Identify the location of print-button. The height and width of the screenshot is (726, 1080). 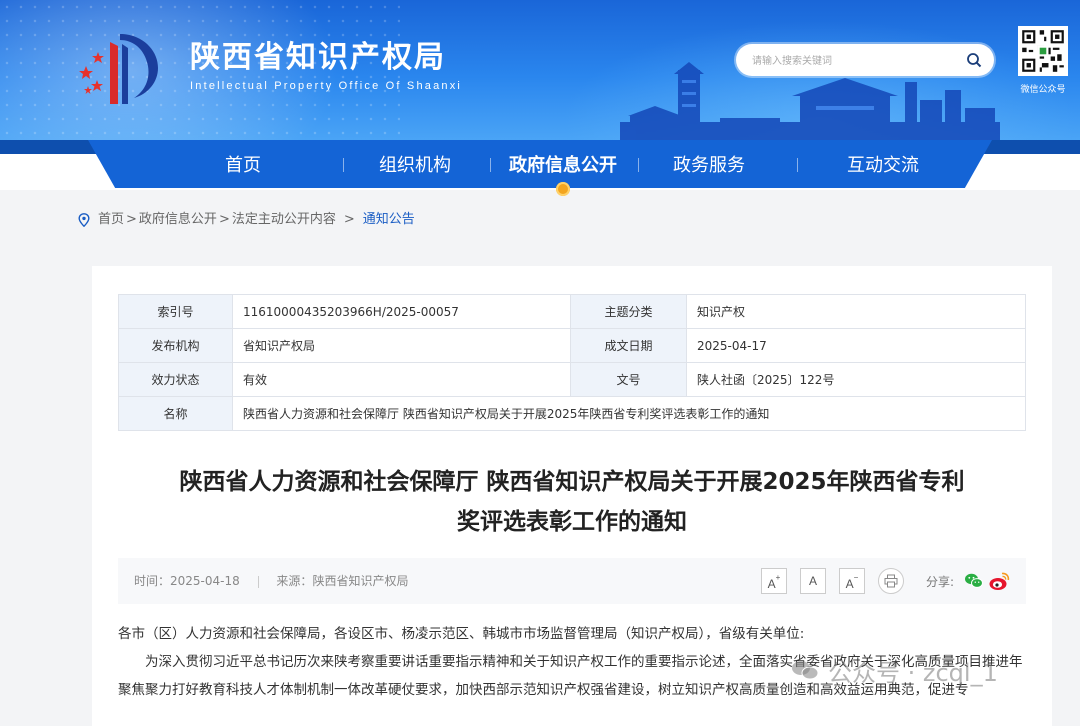
(891, 581).